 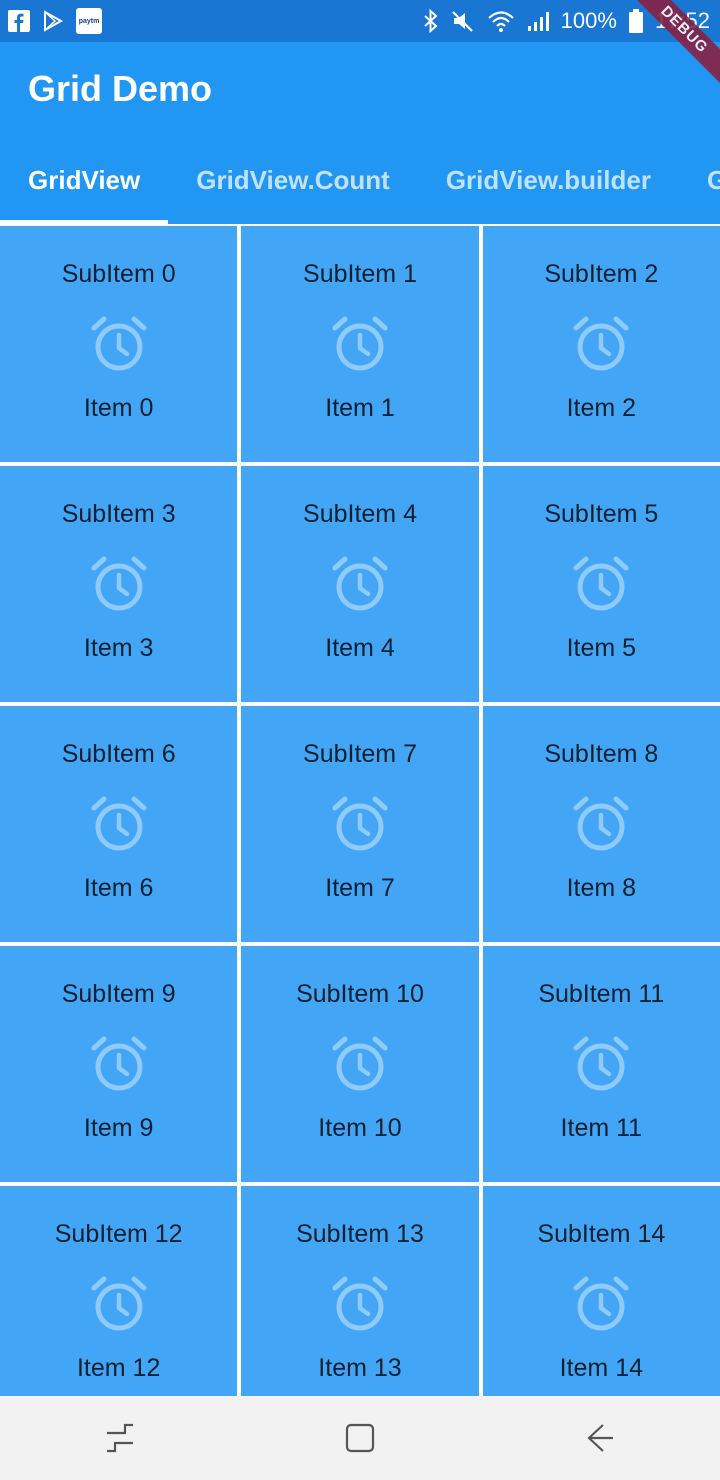 I want to click on grid-tile: SubItem 10 Item 10, so click(x=360, y=1064).